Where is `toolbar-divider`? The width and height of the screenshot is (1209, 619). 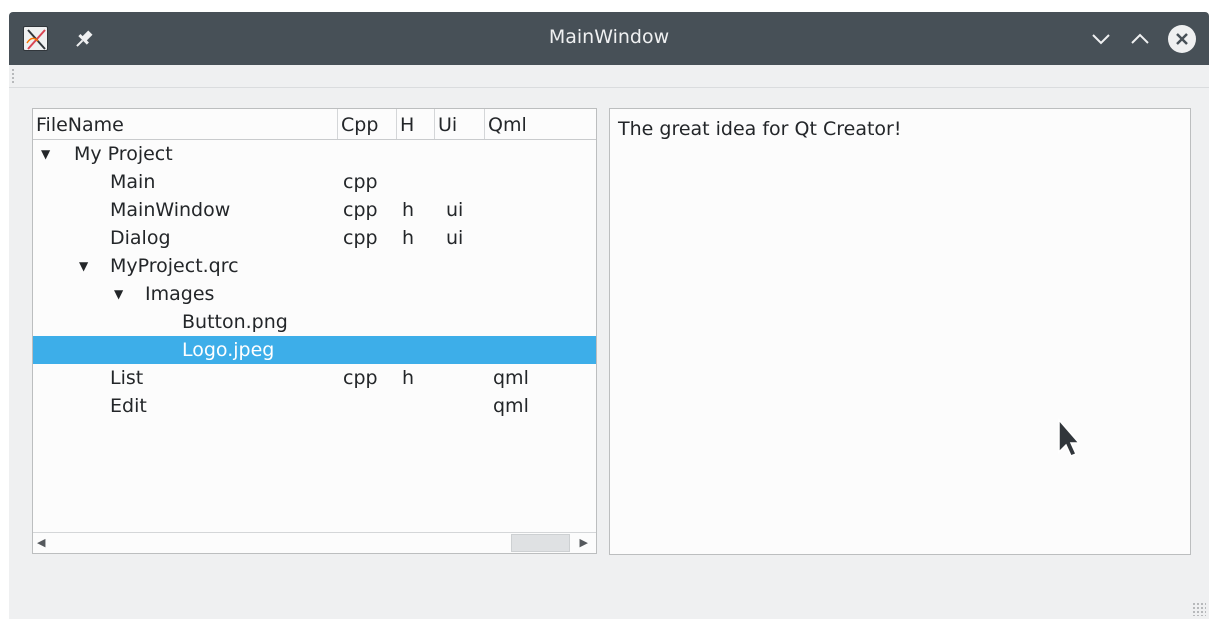
toolbar-divider is located at coordinates (609, 87).